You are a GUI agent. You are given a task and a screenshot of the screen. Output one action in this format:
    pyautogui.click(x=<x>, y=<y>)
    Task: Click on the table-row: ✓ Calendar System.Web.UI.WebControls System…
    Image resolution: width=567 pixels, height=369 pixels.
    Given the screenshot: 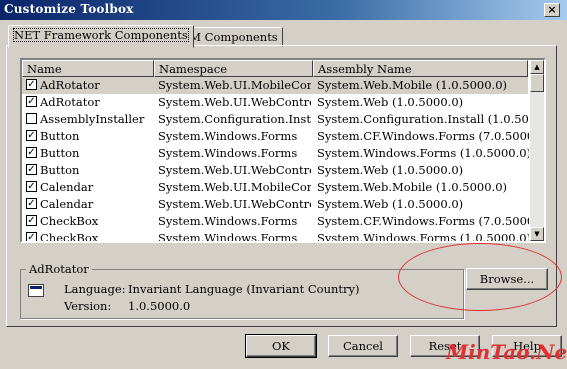 What is the action you would take?
    pyautogui.click(x=275, y=204)
    